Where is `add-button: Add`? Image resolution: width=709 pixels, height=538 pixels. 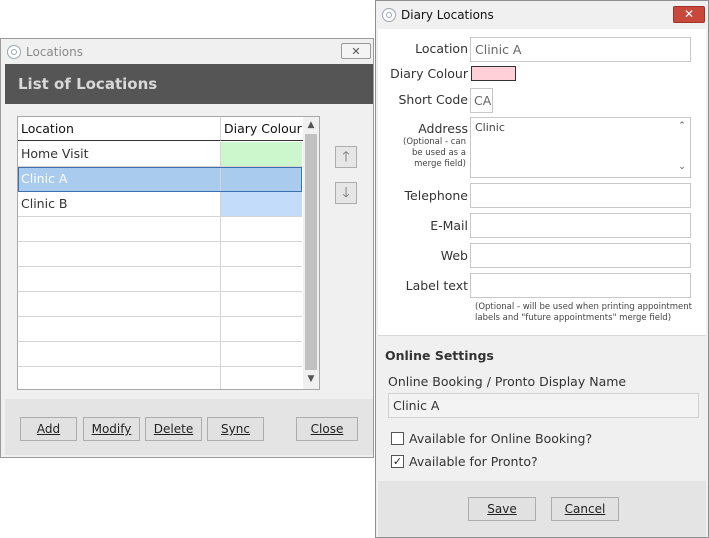 add-button: Add is located at coordinates (48, 429).